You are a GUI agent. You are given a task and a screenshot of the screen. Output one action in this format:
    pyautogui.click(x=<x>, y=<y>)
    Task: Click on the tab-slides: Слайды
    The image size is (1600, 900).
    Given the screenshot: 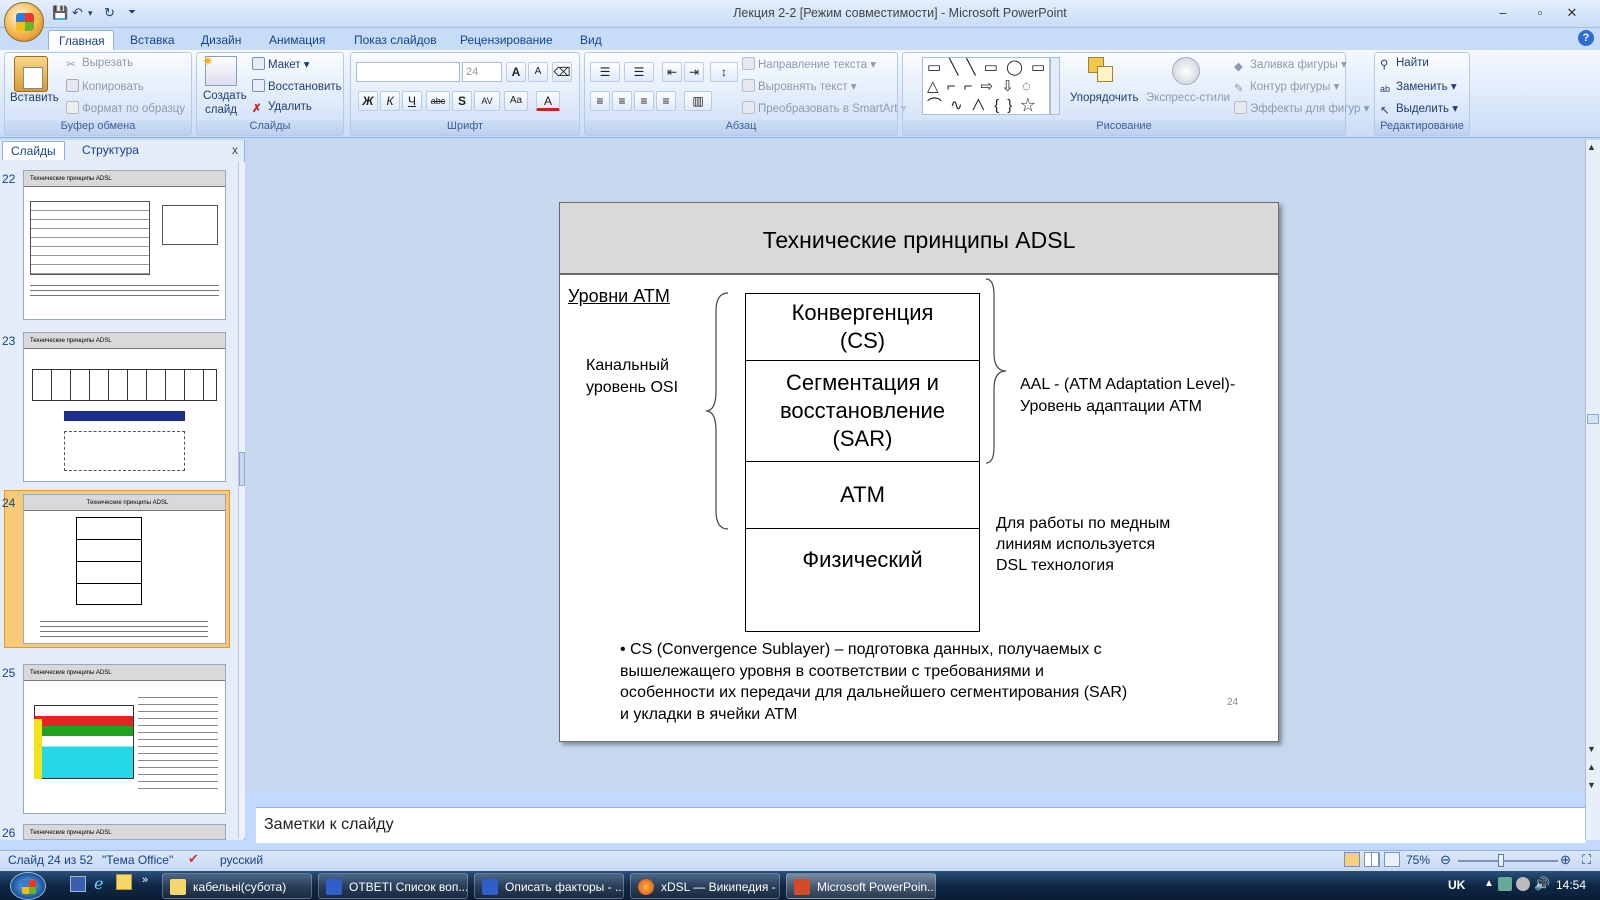 What is the action you would take?
    pyautogui.click(x=33, y=150)
    